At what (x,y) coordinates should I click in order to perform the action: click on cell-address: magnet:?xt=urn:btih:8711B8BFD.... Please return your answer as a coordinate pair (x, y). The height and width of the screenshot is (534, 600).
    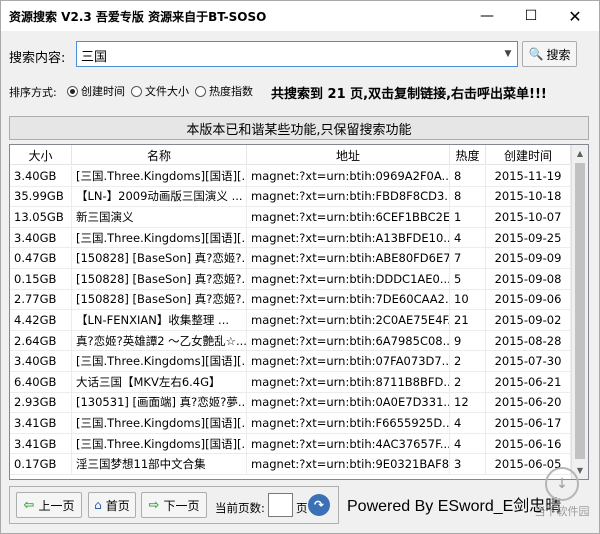
    Looking at the image, I should click on (348, 381).